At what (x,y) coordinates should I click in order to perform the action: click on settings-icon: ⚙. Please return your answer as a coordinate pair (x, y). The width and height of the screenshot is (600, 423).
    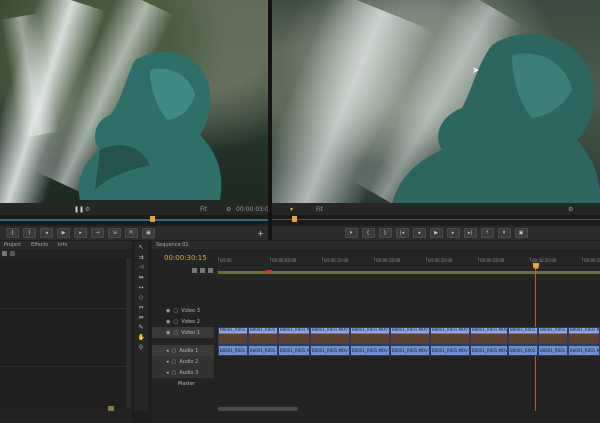
    Looking at the image, I should click on (228, 209).